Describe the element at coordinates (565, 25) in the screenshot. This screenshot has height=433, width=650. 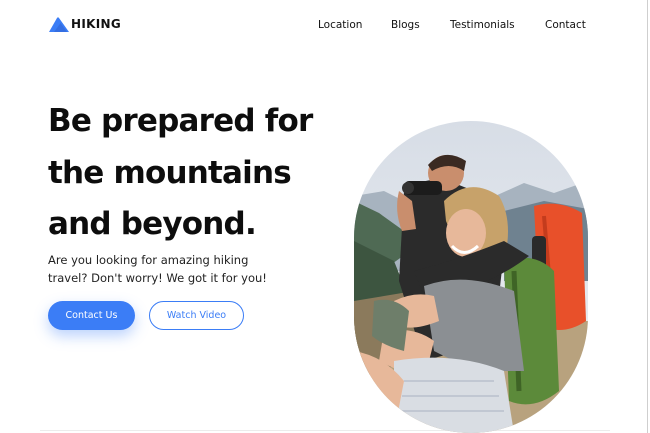
I see `nav-contact: Contact` at that location.